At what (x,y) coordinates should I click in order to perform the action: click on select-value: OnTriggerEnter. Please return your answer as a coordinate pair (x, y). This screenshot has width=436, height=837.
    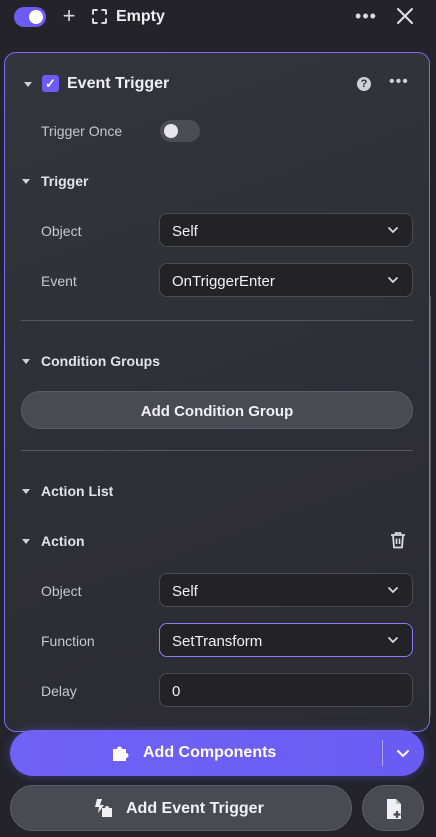
    Looking at the image, I should click on (223, 281).